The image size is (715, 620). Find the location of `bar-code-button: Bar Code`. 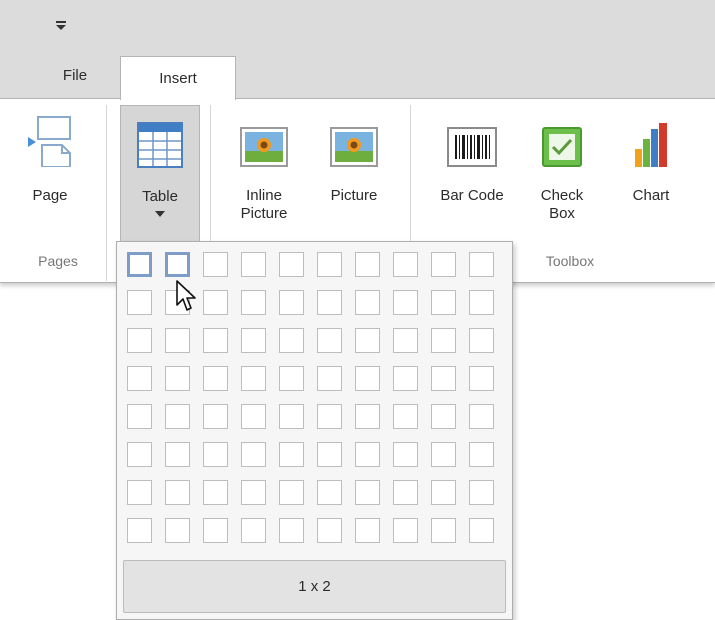

bar-code-button: Bar Code is located at coordinates (472, 172).